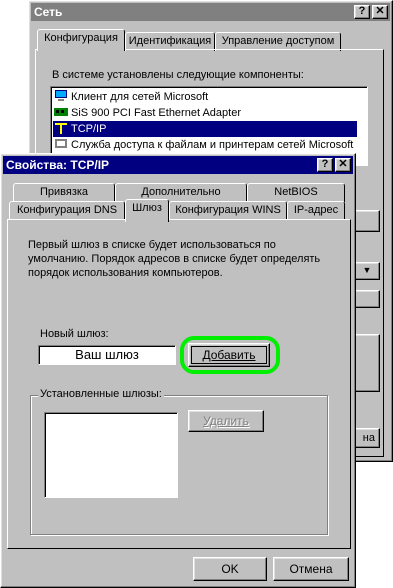 Image resolution: width=393 pixels, height=588 pixels. What do you see at coordinates (311, 569) in the screenshot?
I see `cancel-button: Отмена` at bounding box center [311, 569].